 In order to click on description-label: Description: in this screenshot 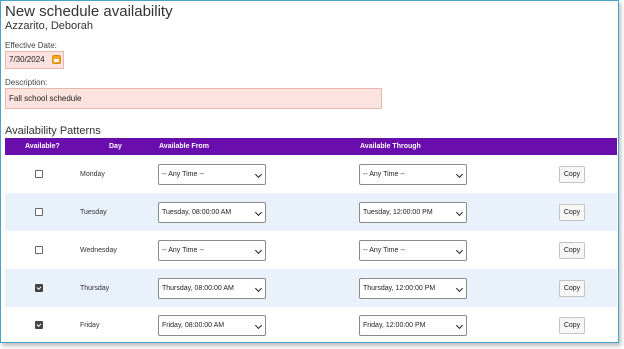, I will do `click(26, 82)`.